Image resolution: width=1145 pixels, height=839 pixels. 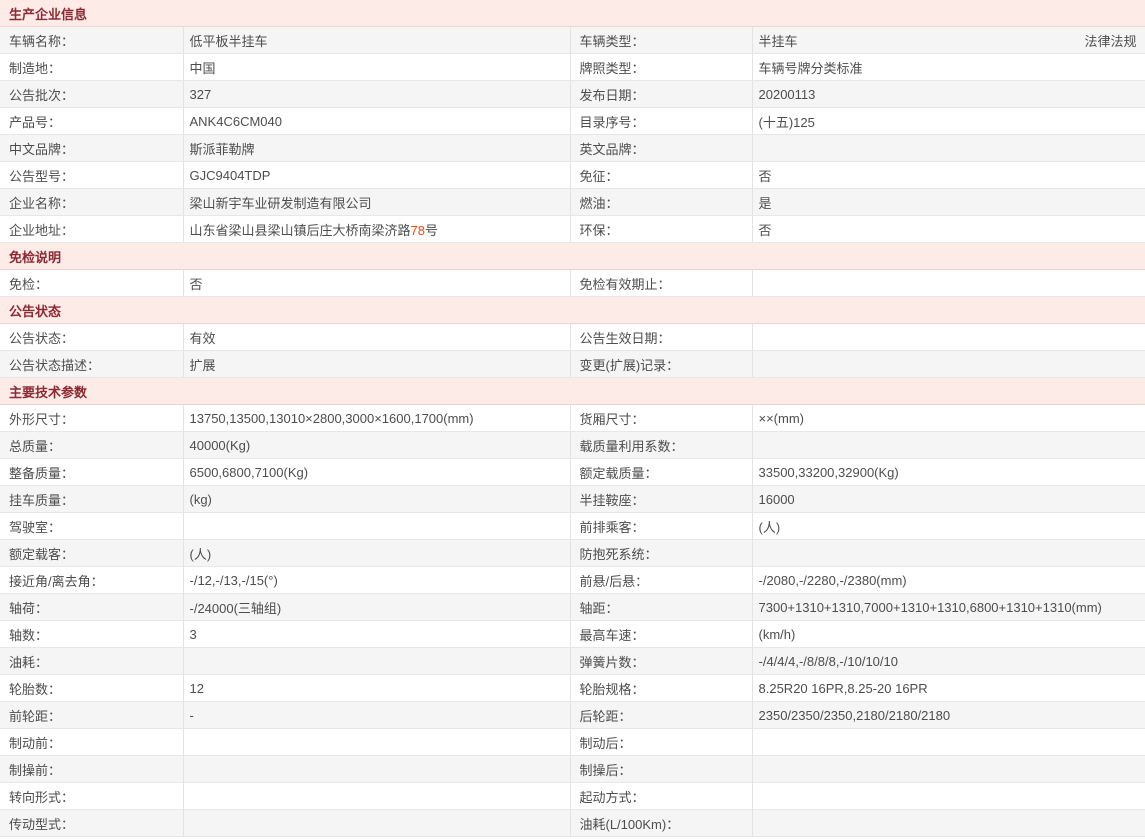 I want to click on table-row: 产品号： ANK4C6CM040 目录序号： (十五)125, so click(x=572, y=121).